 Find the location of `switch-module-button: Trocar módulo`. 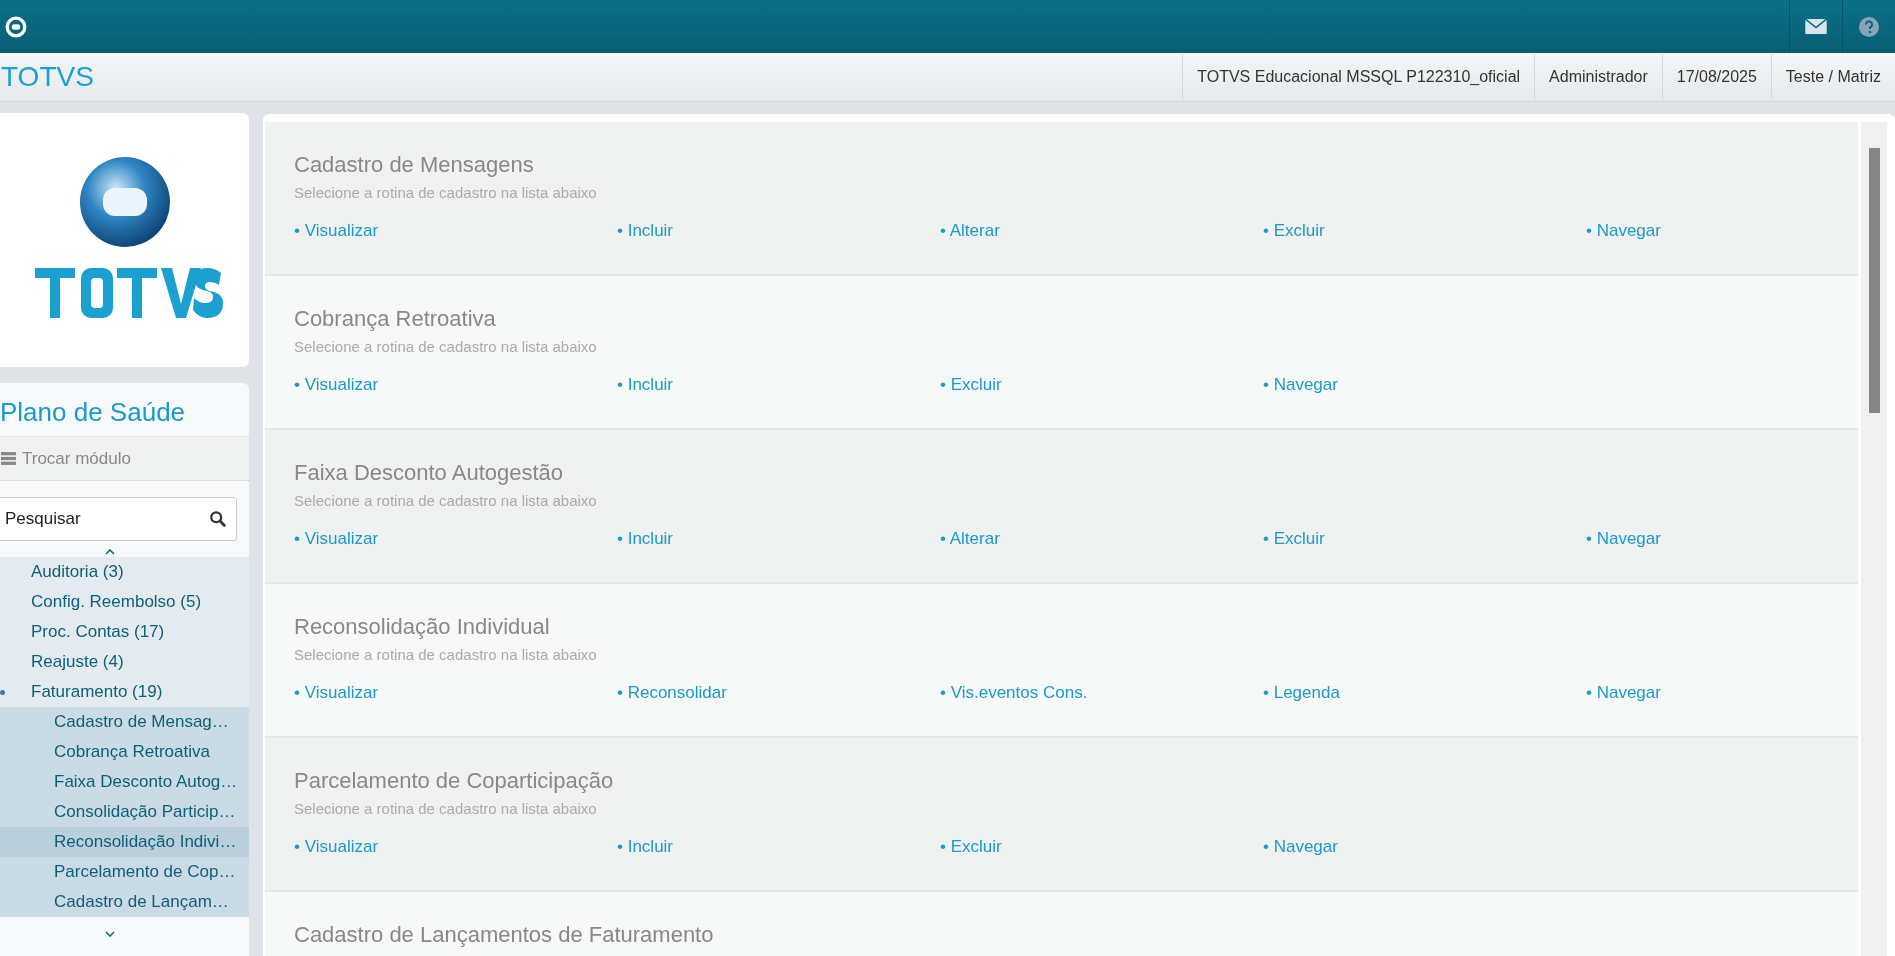

switch-module-button: Trocar módulo is located at coordinates (124, 458).